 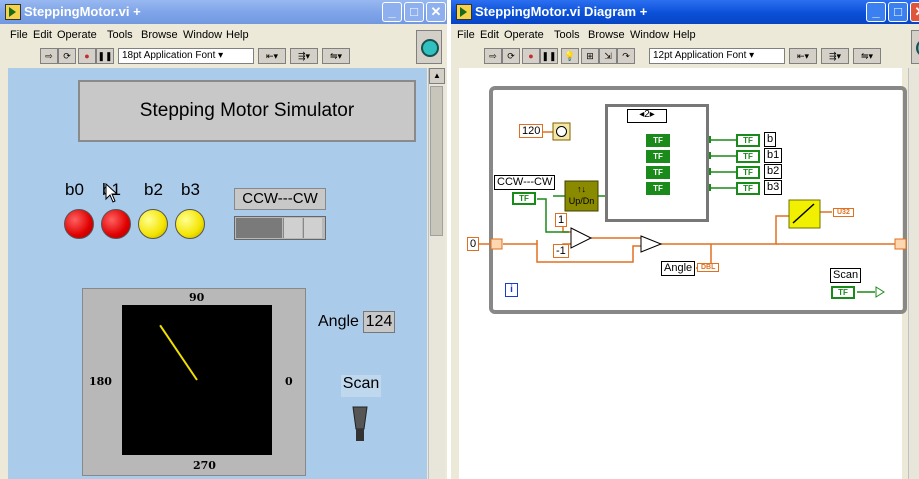 I want to click on b-indicator-terminal: TF, so click(x=748, y=140).